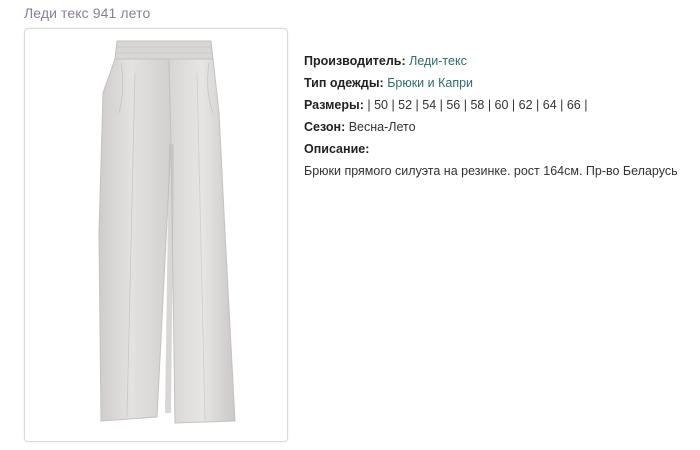 Image resolution: width=700 pixels, height=450 pixels. Describe the element at coordinates (344, 83) in the screenshot. I see `clothing-type-label: Тип одежды:` at that location.